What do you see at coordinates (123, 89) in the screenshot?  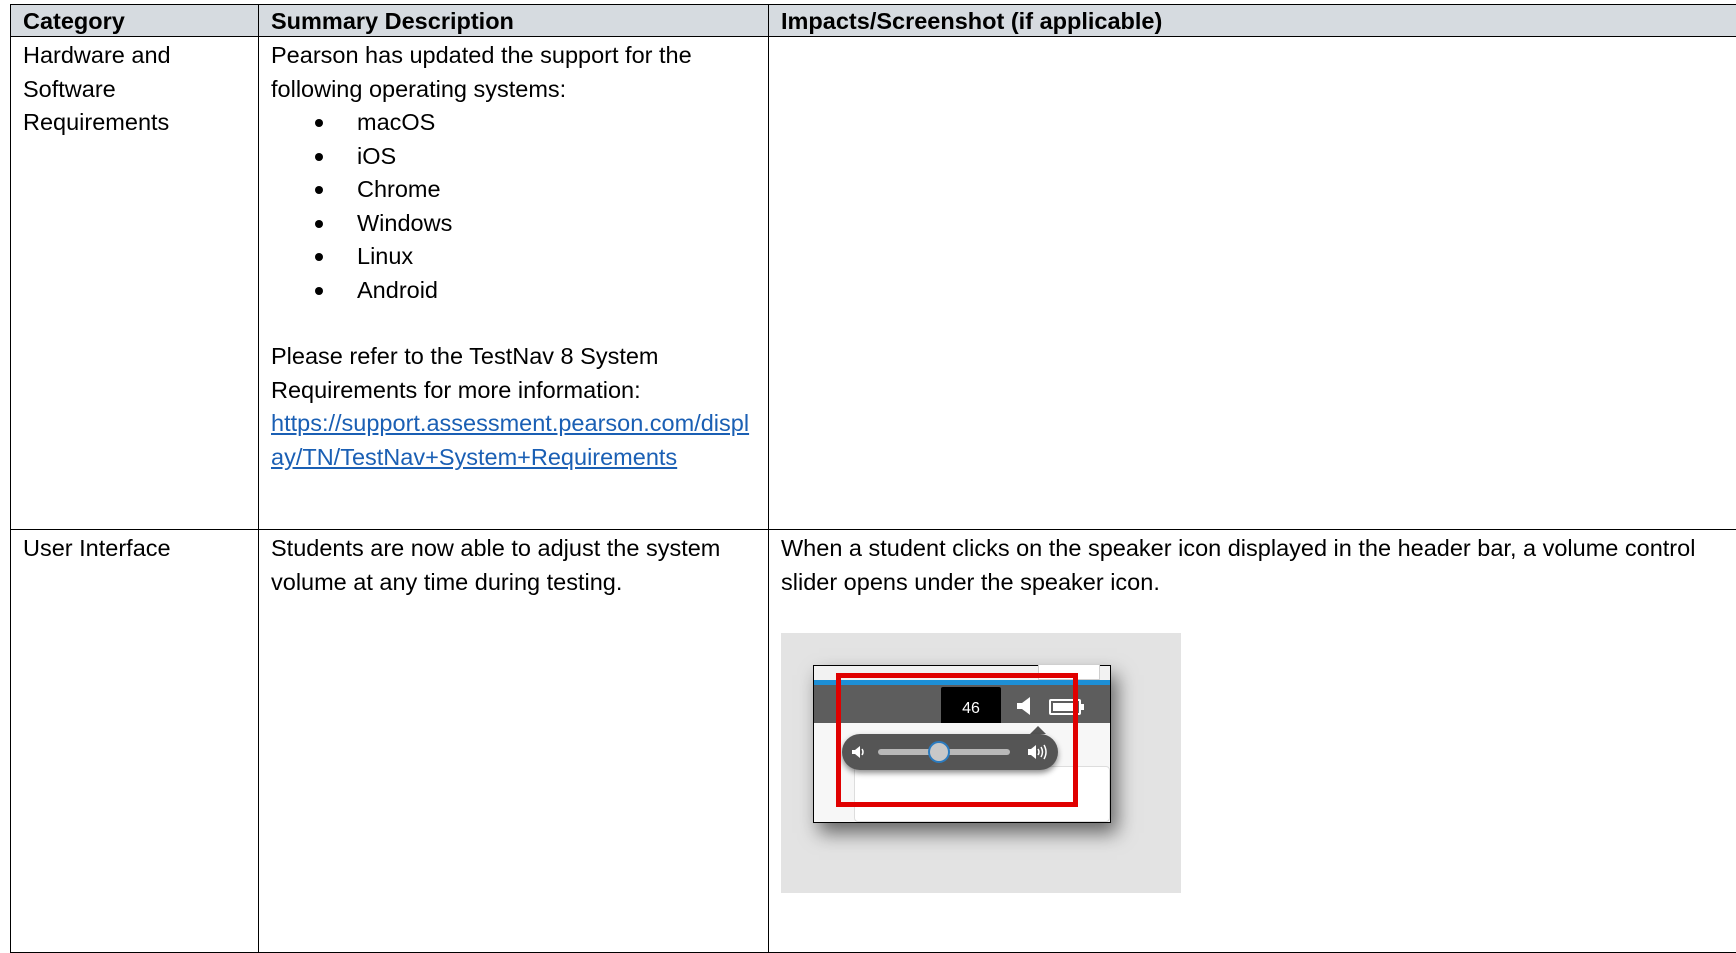 I see `category-text: Hardware and Software Requirements` at bounding box center [123, 89].